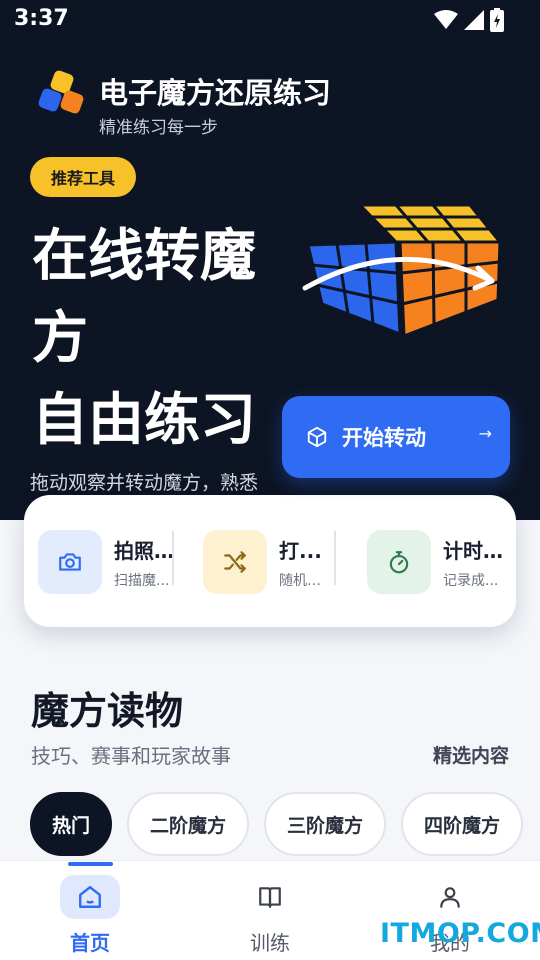 The image size is (540, 960). I want to click on cube-icon, so click(317, 437).